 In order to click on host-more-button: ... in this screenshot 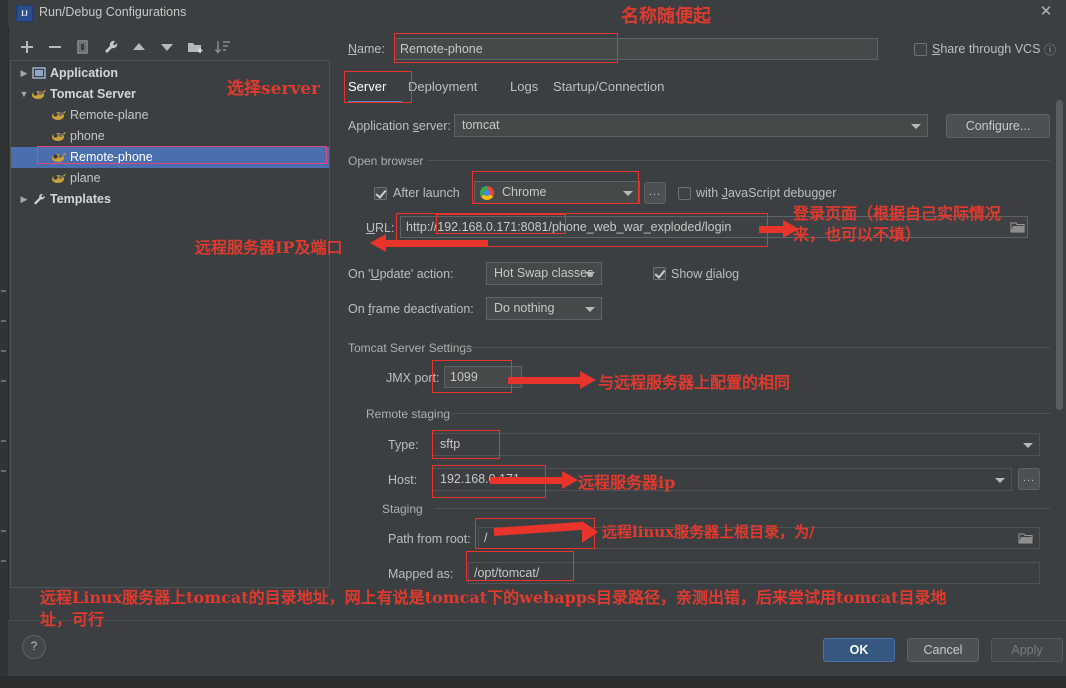, I will do `click(1029, 479)`.